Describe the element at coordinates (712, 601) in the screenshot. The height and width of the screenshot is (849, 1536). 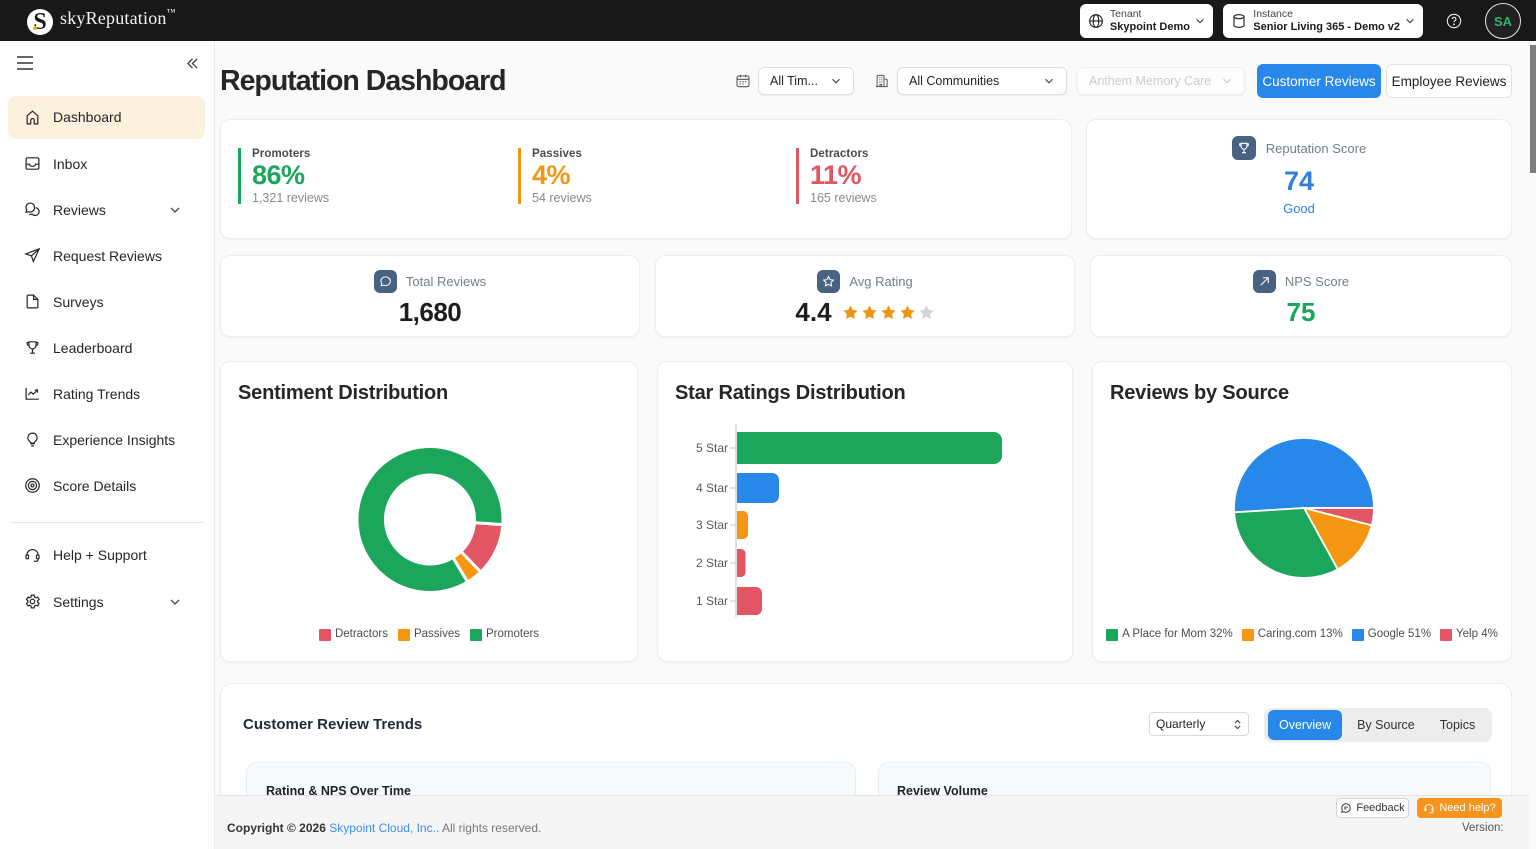
I see `svg-text: 1 Star` at that location.